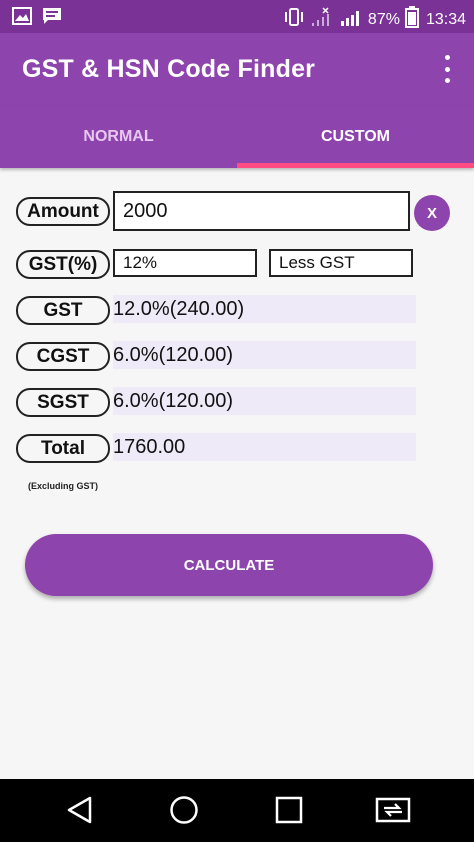 The width and height of the screenshot is (474, 842). I want to click on tab-indicator, so click(355, 165).